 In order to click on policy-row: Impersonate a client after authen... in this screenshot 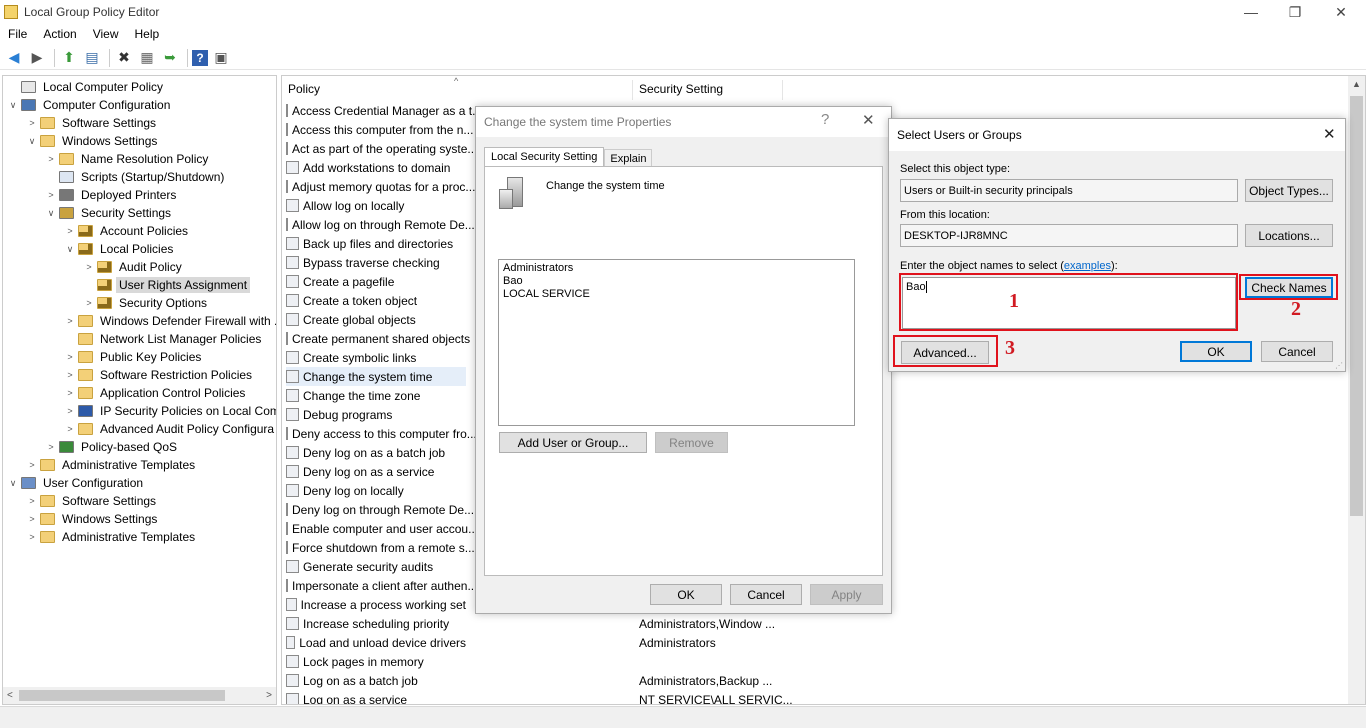, I will do `click(381, 585)`.